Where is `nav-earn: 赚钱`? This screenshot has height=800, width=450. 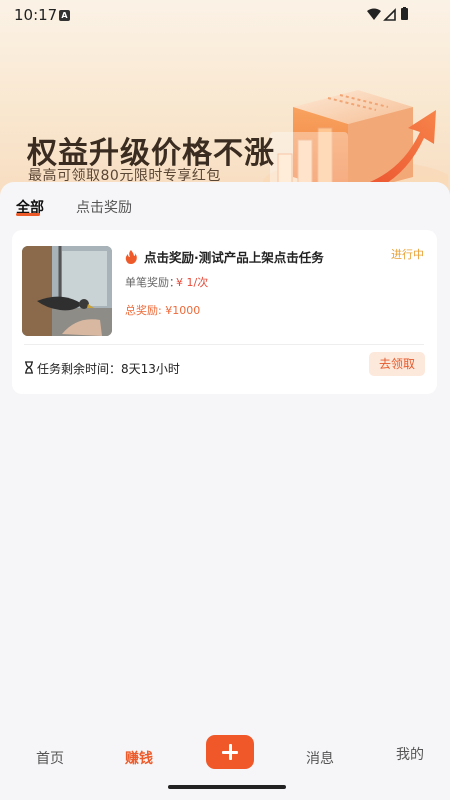 nav-earn: 赚钱 is located at coordinates (139, 758).